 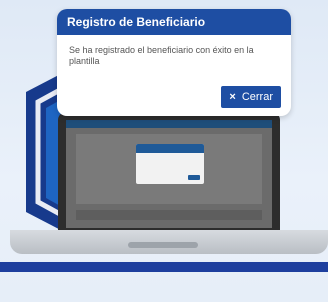 What do you see at coordinates (170, 148) in the screenshot?
I see `mini-modal-header` at bounding box center [170, 148].